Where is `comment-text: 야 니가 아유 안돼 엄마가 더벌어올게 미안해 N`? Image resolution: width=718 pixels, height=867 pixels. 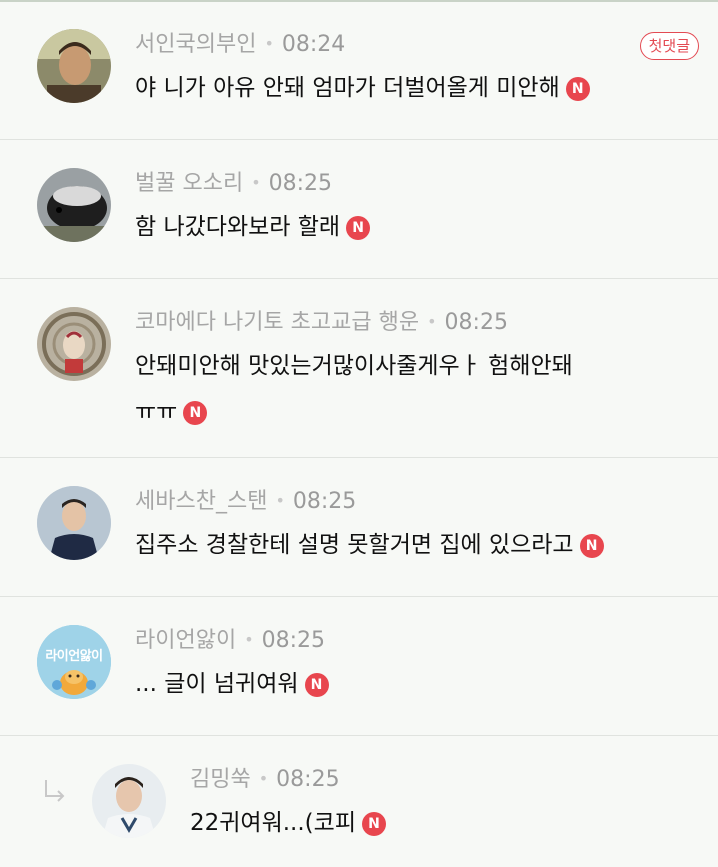
comment-text: 야 니가 아유 안돼 엄마가 더벌어올게 미안해 N is located at coordinates (362, 88).